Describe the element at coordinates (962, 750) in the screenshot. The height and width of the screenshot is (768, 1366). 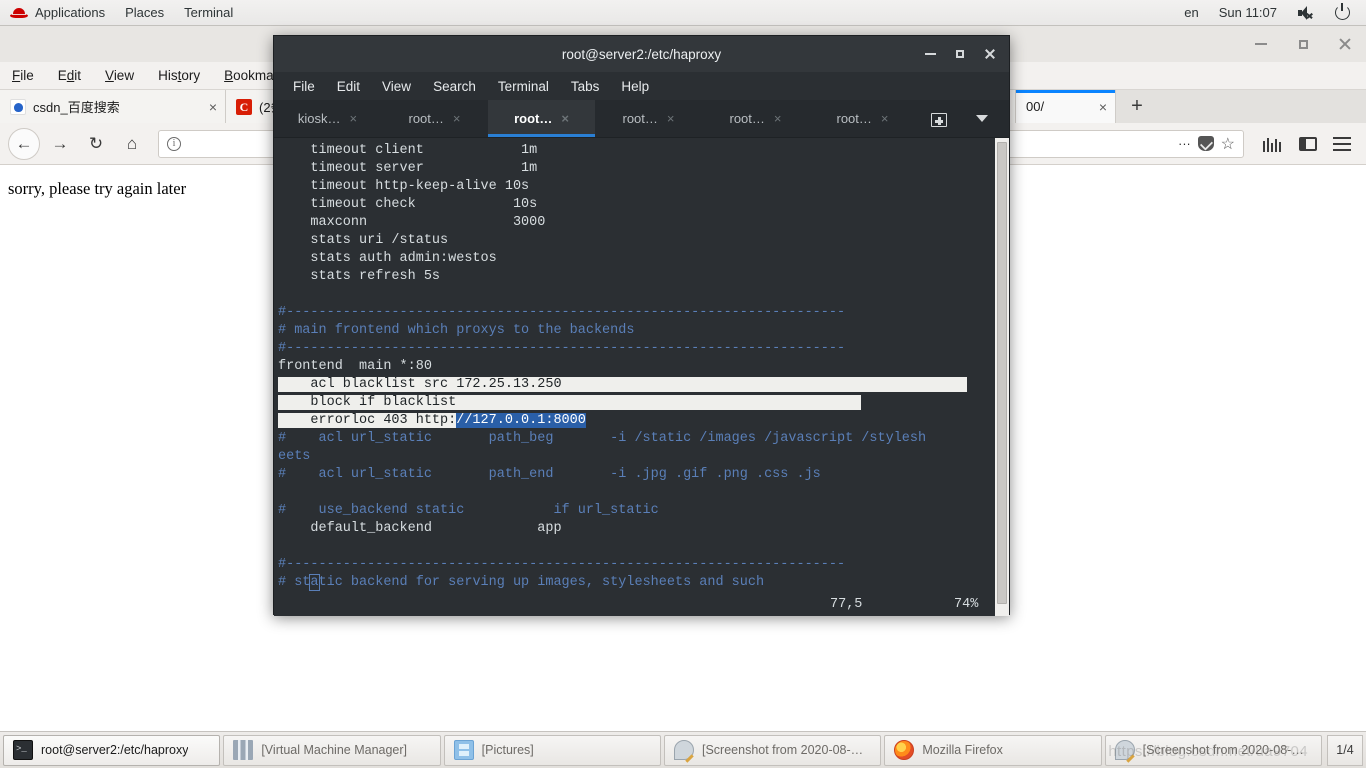
I see `taskbar-item-4-label: Mozilla Firefox` at that location.